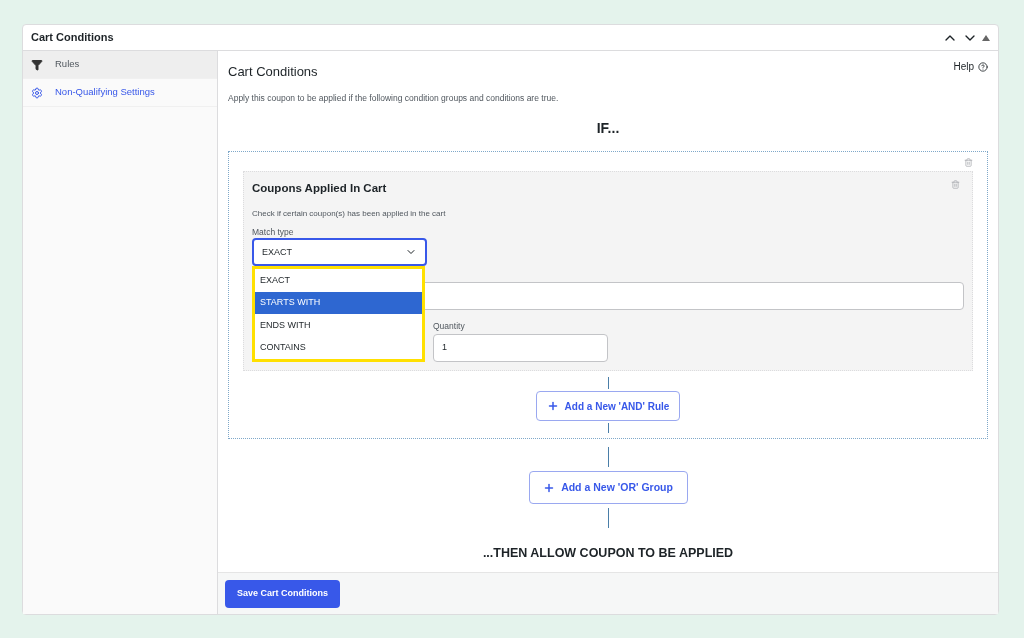 The width and height of the screenshot is (1024, 638). What do you see at coordinates (319, 189) in the screenshot?
I see `condition-title: Coupons Applied In Cart` at bounding box center [319, 189].